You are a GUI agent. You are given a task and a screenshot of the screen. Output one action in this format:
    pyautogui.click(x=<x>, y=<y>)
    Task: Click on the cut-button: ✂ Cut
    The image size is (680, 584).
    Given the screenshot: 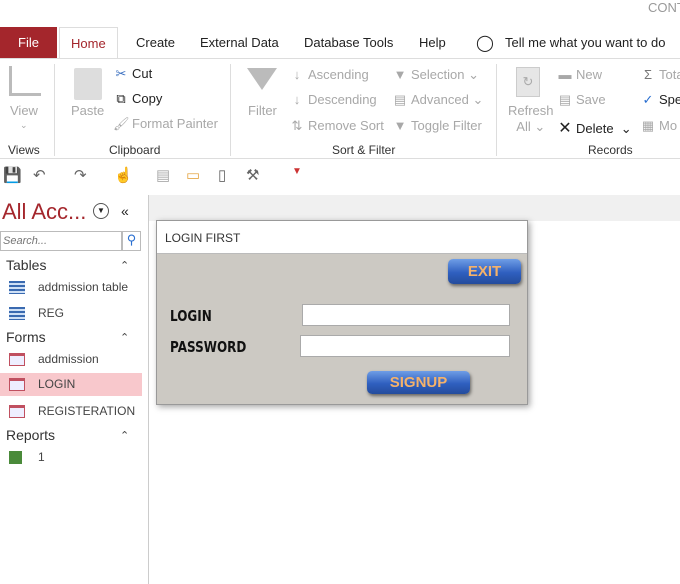 What is the action you would take?
    pyautogui.click(x=133, y=74)
    